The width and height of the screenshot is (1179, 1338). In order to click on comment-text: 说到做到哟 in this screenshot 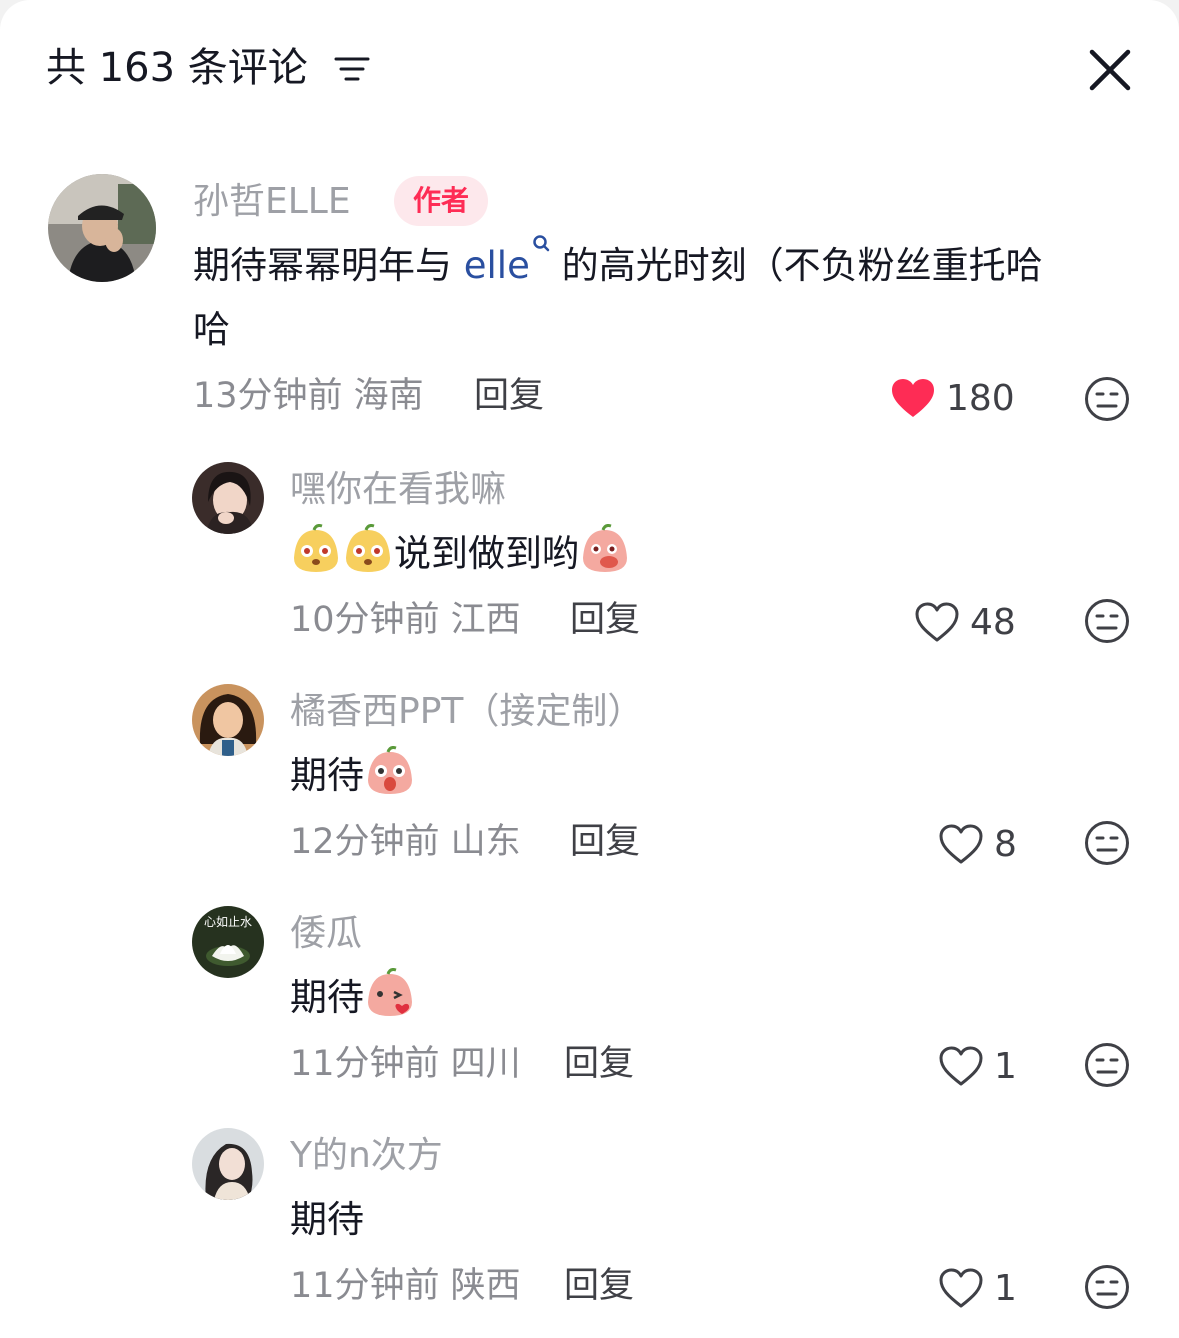, I will do `click(460, 554)`.